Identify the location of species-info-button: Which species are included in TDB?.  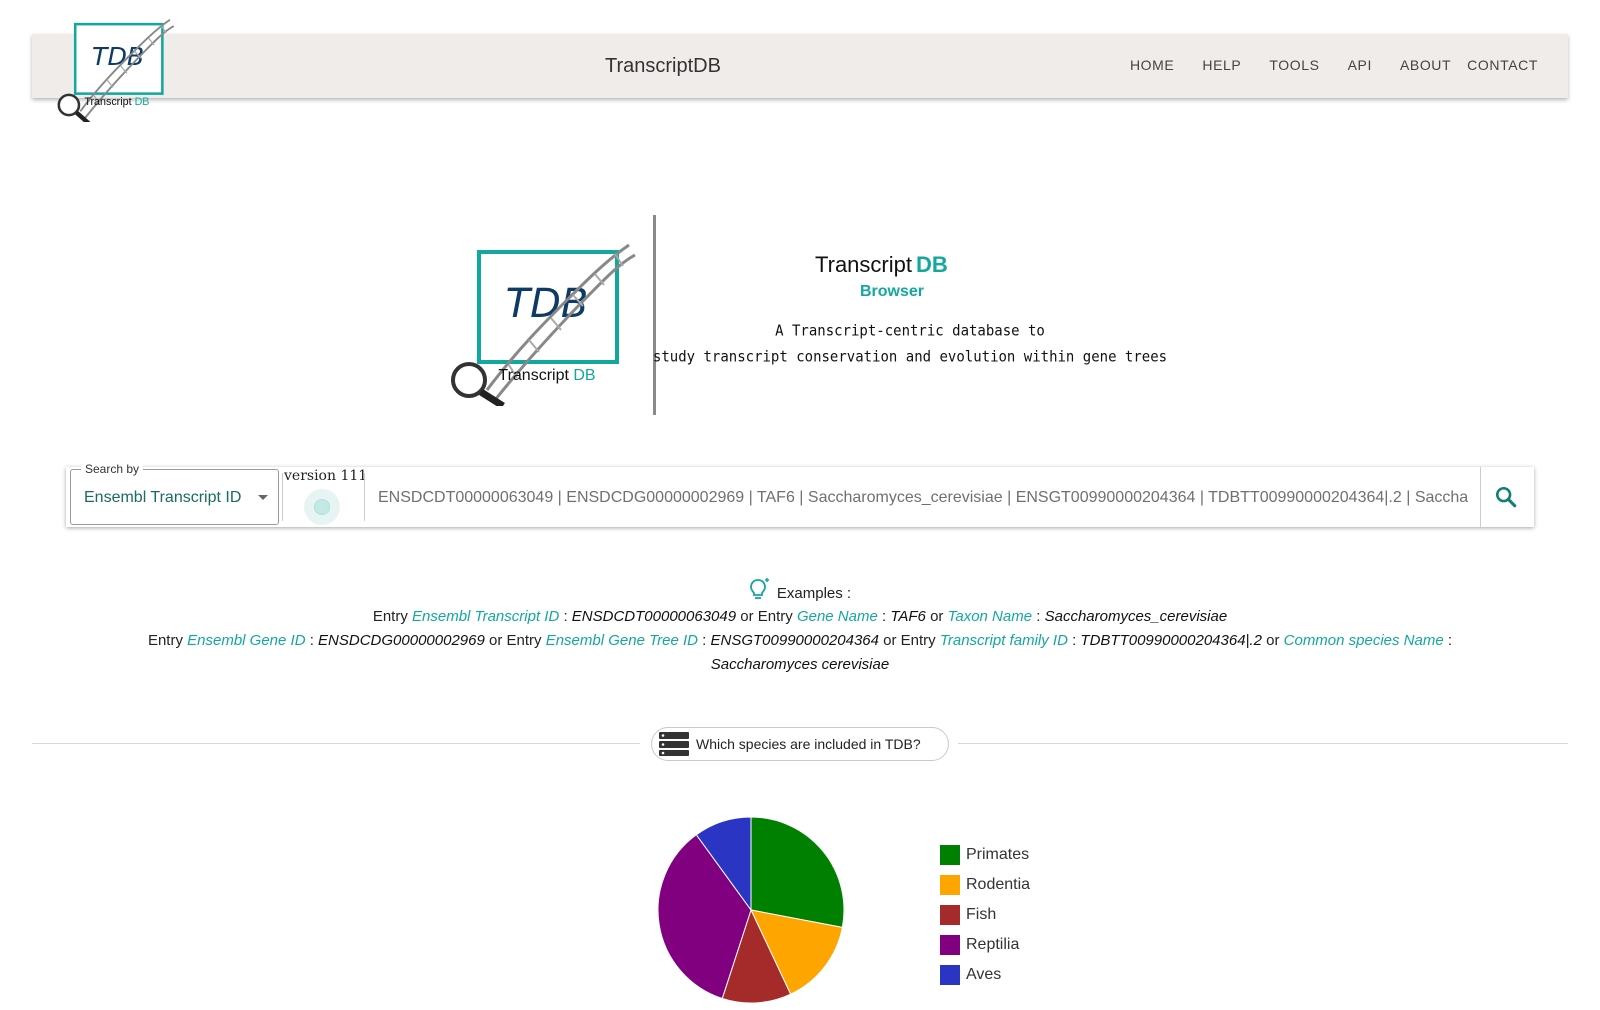
(800, 744).